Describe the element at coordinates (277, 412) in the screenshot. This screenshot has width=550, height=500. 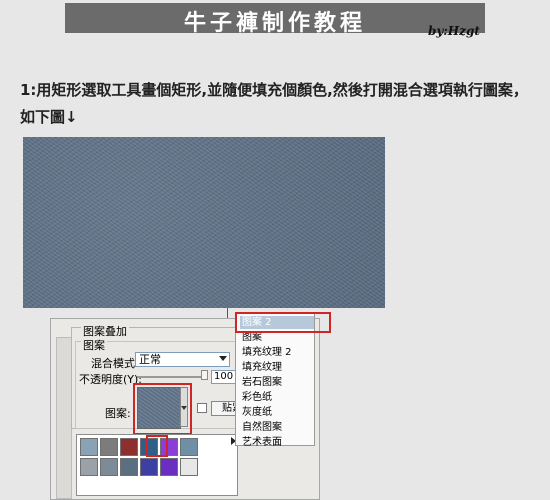
I see `menu-item-grayscale-paper: 灰度纸` at that location.